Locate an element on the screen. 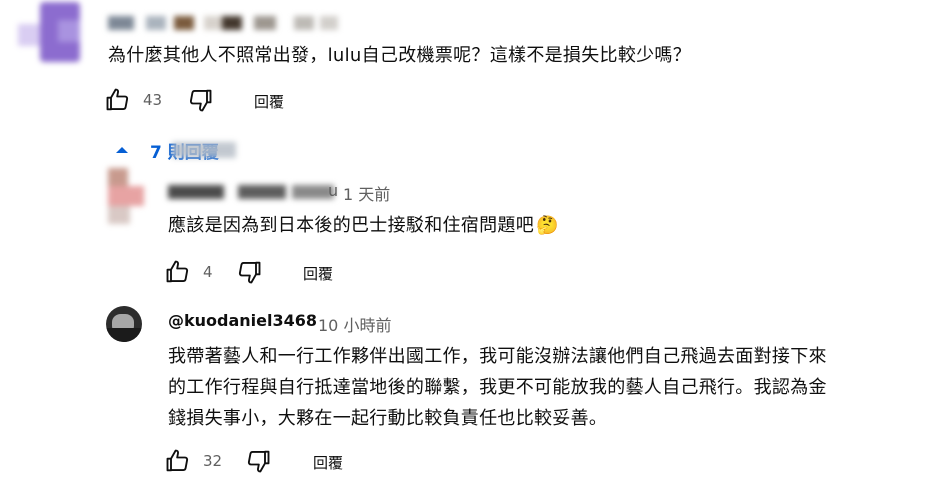 The width and height of the screenshot is (935, 482). thinking-face-icon: 🤔 is located at coordinates (547, 225).